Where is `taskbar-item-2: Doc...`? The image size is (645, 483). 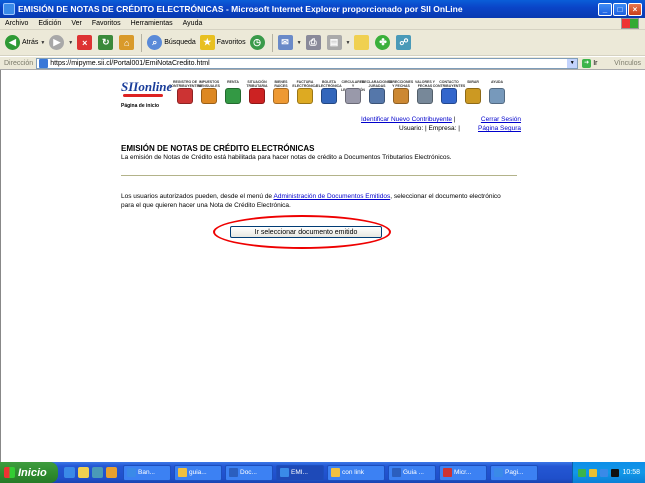
taskbar-item-2: Doc... is located at coordinates (249, 472).